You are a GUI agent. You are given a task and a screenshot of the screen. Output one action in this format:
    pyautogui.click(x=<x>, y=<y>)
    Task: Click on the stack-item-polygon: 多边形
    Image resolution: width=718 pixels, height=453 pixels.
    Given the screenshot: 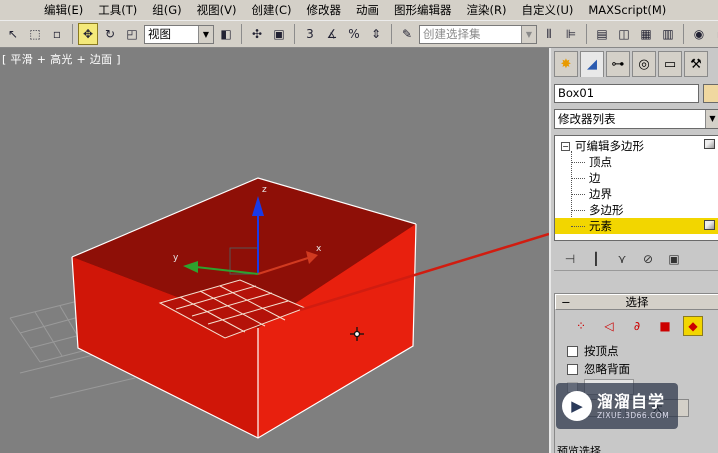 What is the action you would take?
    pyautogui.click(x=636, y=210)
    